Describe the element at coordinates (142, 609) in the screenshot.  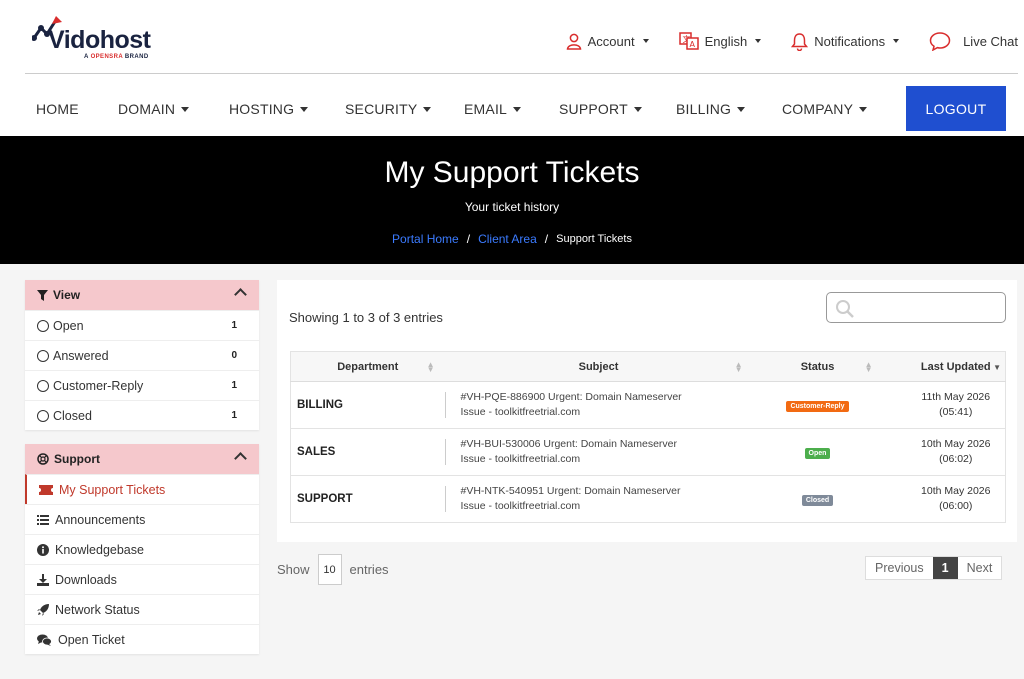
I see `sidebar-item-network-status: Network Status` at that location.